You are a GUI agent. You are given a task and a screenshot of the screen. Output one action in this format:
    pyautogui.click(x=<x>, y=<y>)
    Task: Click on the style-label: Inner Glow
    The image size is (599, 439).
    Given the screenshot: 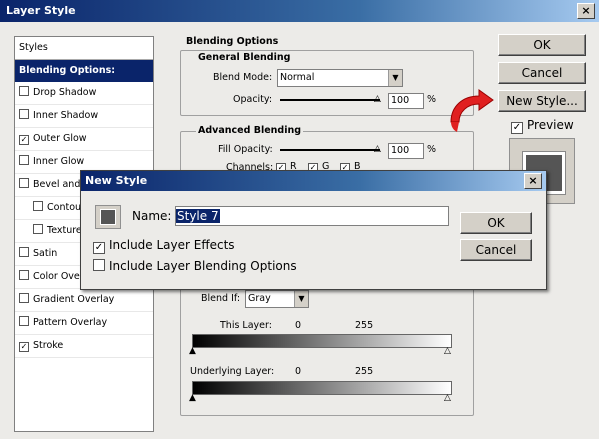 What is the action you would take?
    pyautogui.click(x=59, y=161)
    